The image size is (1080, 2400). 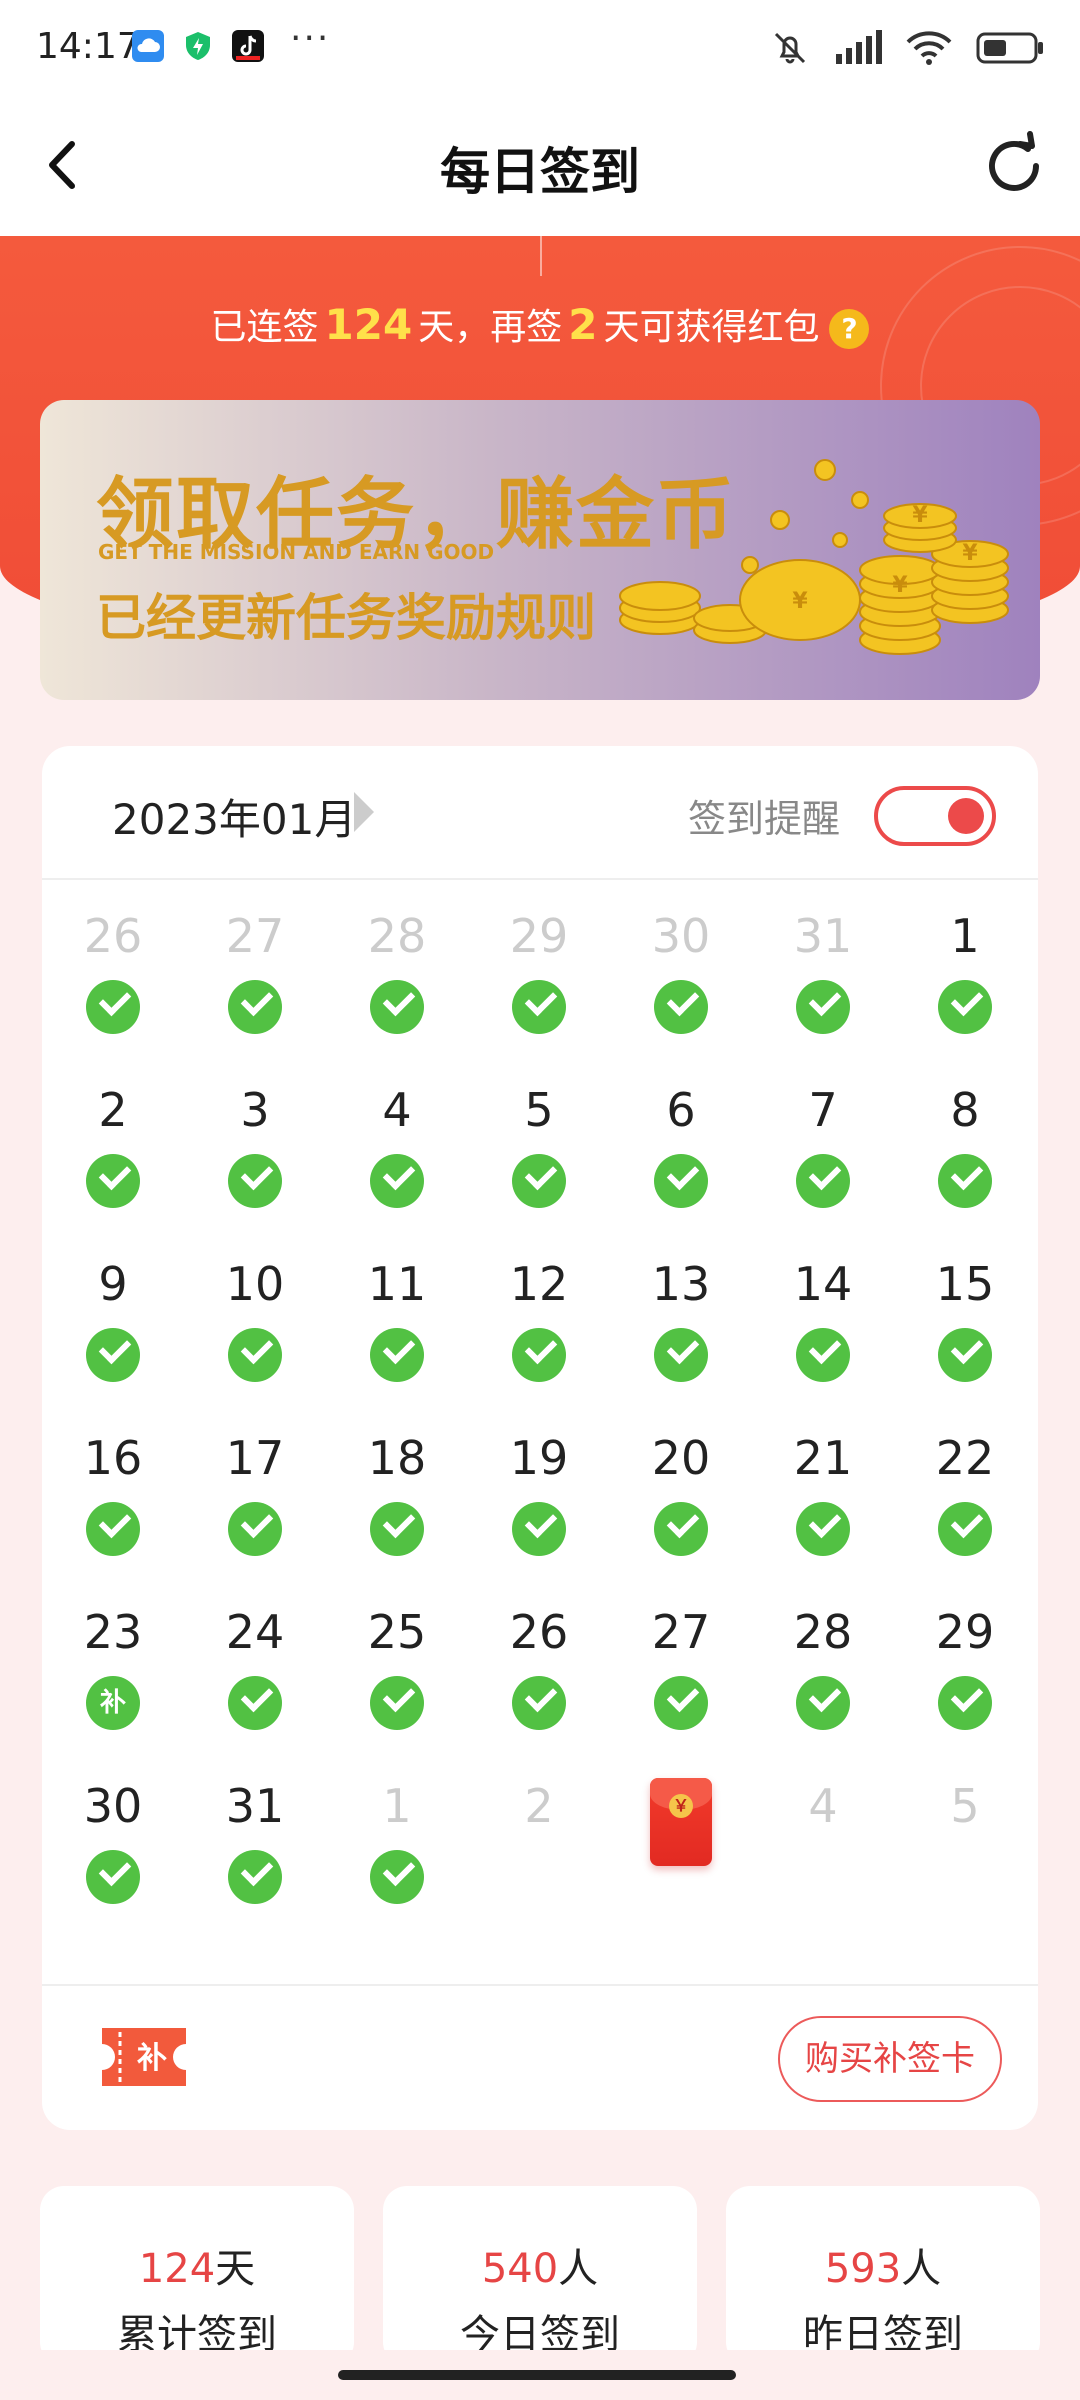 What do you see at coordinates (540, 166) in the screenshot?
I see `page-header: 每日签到` at bounding box center [540, 166].